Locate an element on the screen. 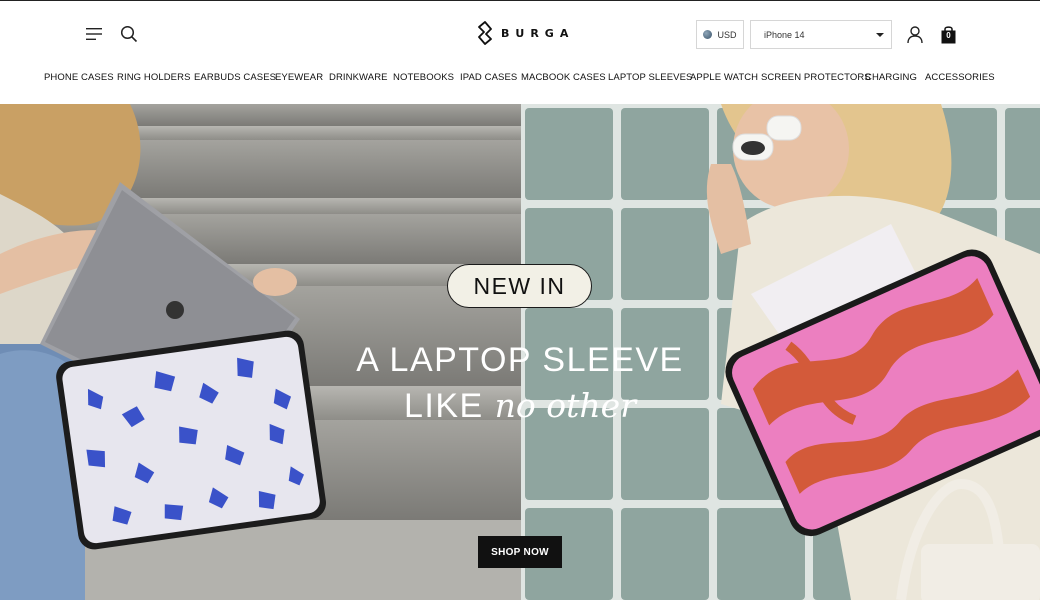 The image size is (1040, 600). nav-item-charging: CHARGING is located at coordinates (891, 77).